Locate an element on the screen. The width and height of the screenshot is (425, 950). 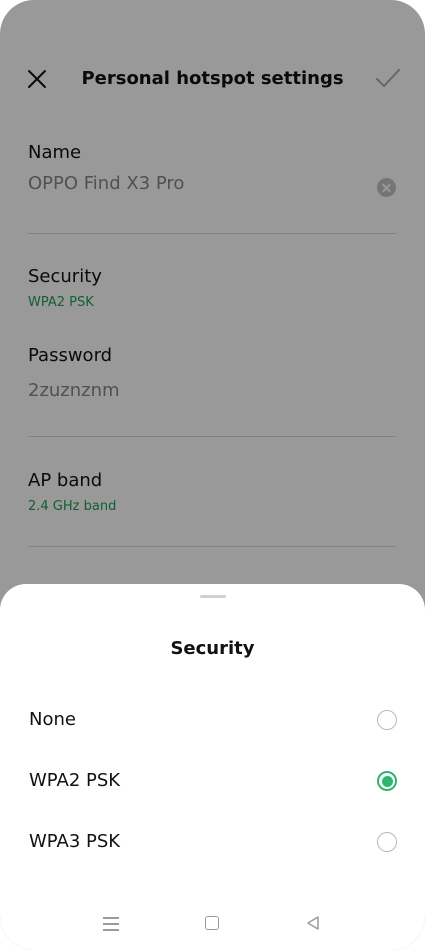
back-icon is located at coordinates (313, 923).